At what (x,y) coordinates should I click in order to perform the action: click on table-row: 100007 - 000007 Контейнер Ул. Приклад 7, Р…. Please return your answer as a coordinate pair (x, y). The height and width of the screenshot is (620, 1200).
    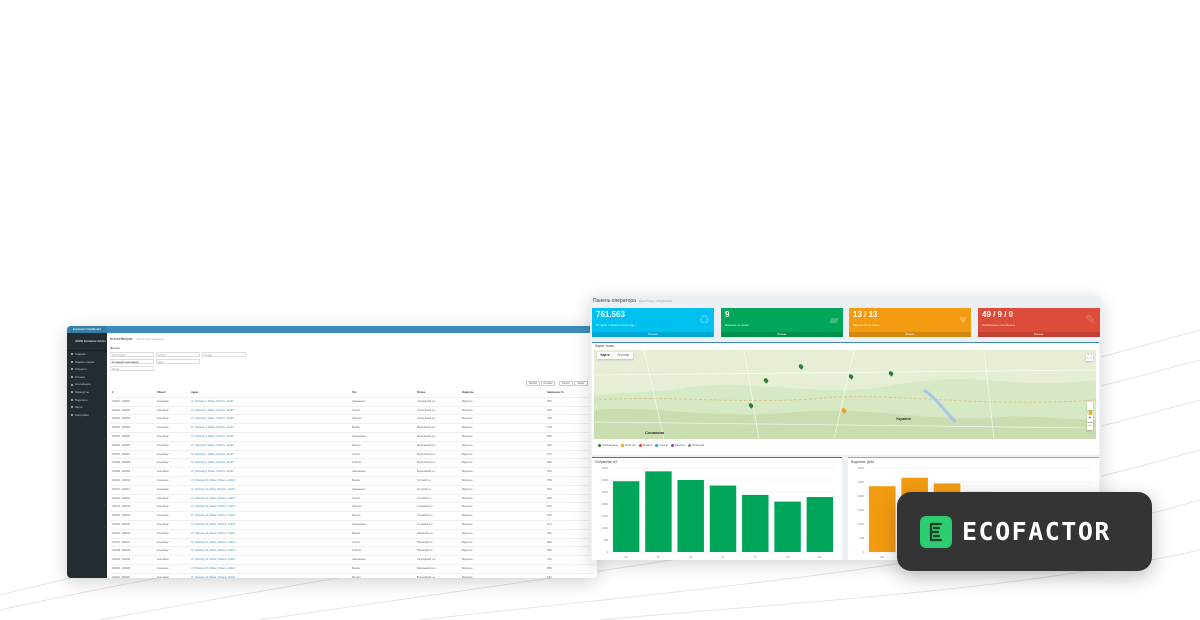
    Looking at the image, I should click on (352, 455).